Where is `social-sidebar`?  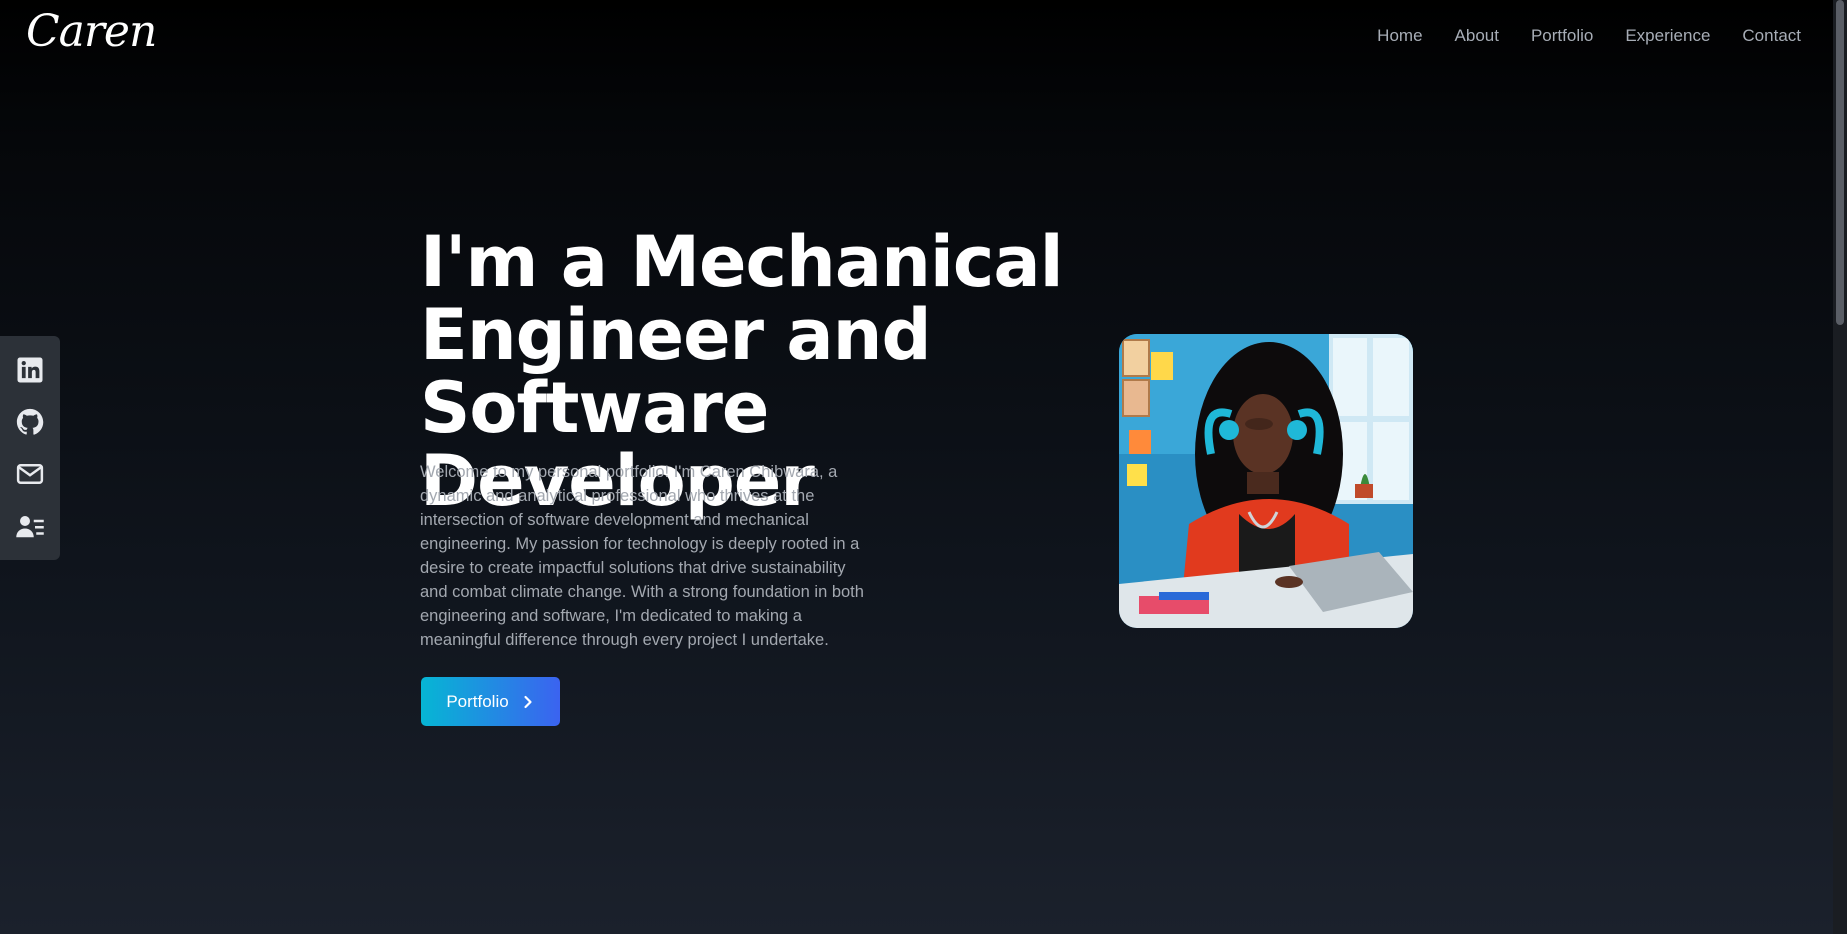
social-sidebar is located at coordinates (30, 448).